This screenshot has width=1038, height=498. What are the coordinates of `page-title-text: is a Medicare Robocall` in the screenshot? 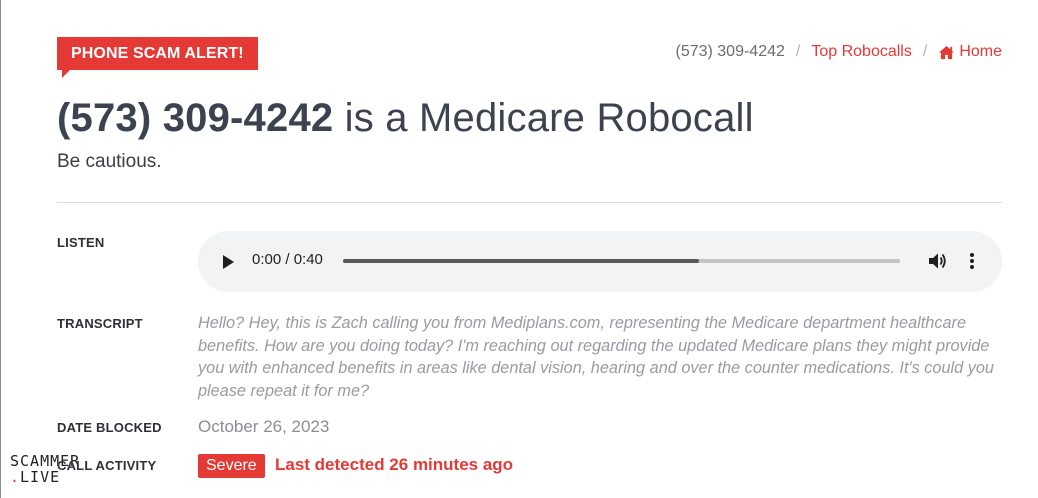 It's located at (543, 118).